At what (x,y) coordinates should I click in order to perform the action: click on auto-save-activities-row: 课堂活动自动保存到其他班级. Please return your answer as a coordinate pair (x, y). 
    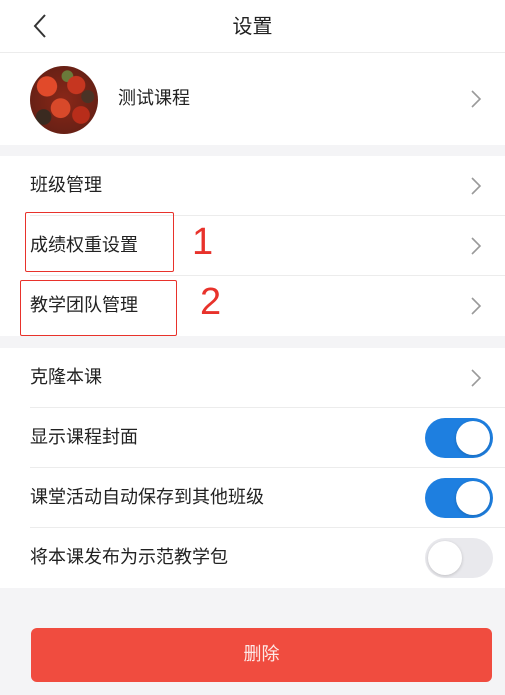
    Looking at the image, I should click on (252, 498).